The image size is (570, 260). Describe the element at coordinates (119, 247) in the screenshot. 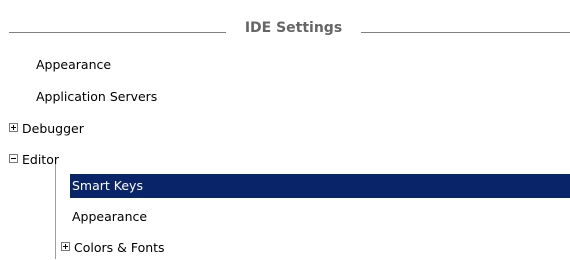

I see `tree-item-label: Colors & Fonts` at that location.